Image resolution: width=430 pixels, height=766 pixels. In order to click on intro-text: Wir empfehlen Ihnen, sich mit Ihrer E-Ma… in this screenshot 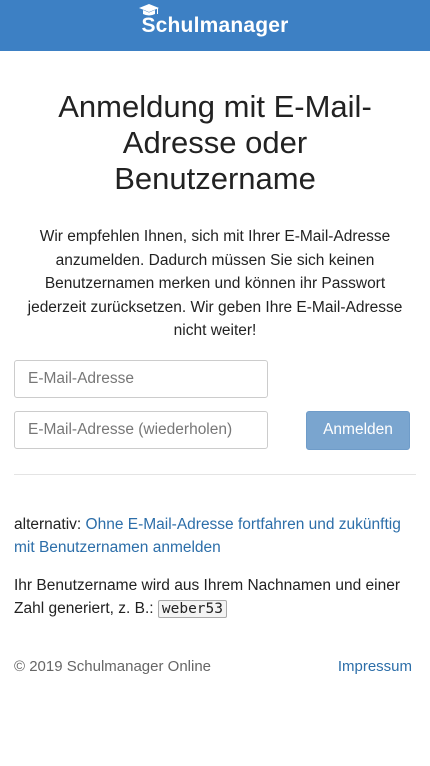, I will do `click(215, 283)`.